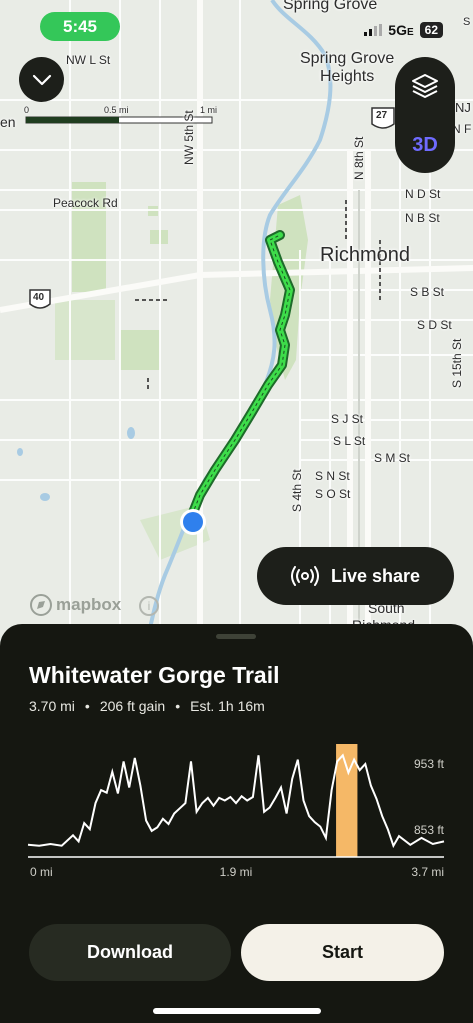 The image size is (473, 1023). Describe the element at coordinates (41, 872) in the screenshot. I see `x-tick-label: 0 mi` at that location.